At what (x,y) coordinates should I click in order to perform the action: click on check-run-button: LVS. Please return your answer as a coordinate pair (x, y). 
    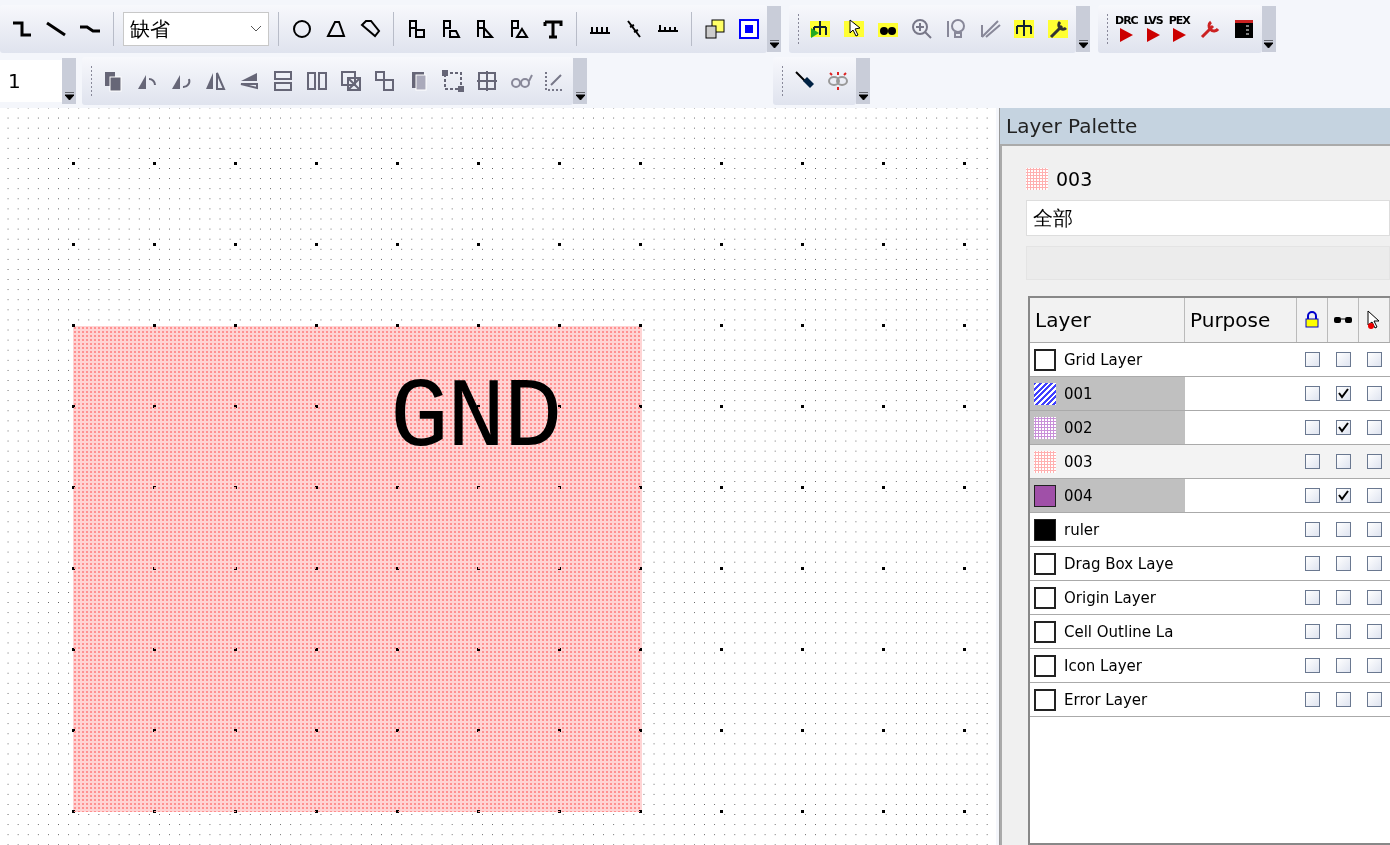
    Looking at the image, I should click on (1153, 29).